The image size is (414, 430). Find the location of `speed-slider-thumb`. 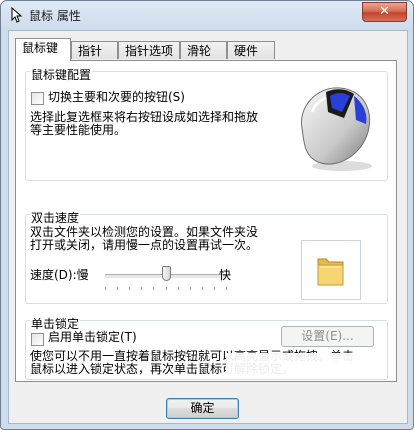

speed-slider-thumb is located at coordinates (166, 273).